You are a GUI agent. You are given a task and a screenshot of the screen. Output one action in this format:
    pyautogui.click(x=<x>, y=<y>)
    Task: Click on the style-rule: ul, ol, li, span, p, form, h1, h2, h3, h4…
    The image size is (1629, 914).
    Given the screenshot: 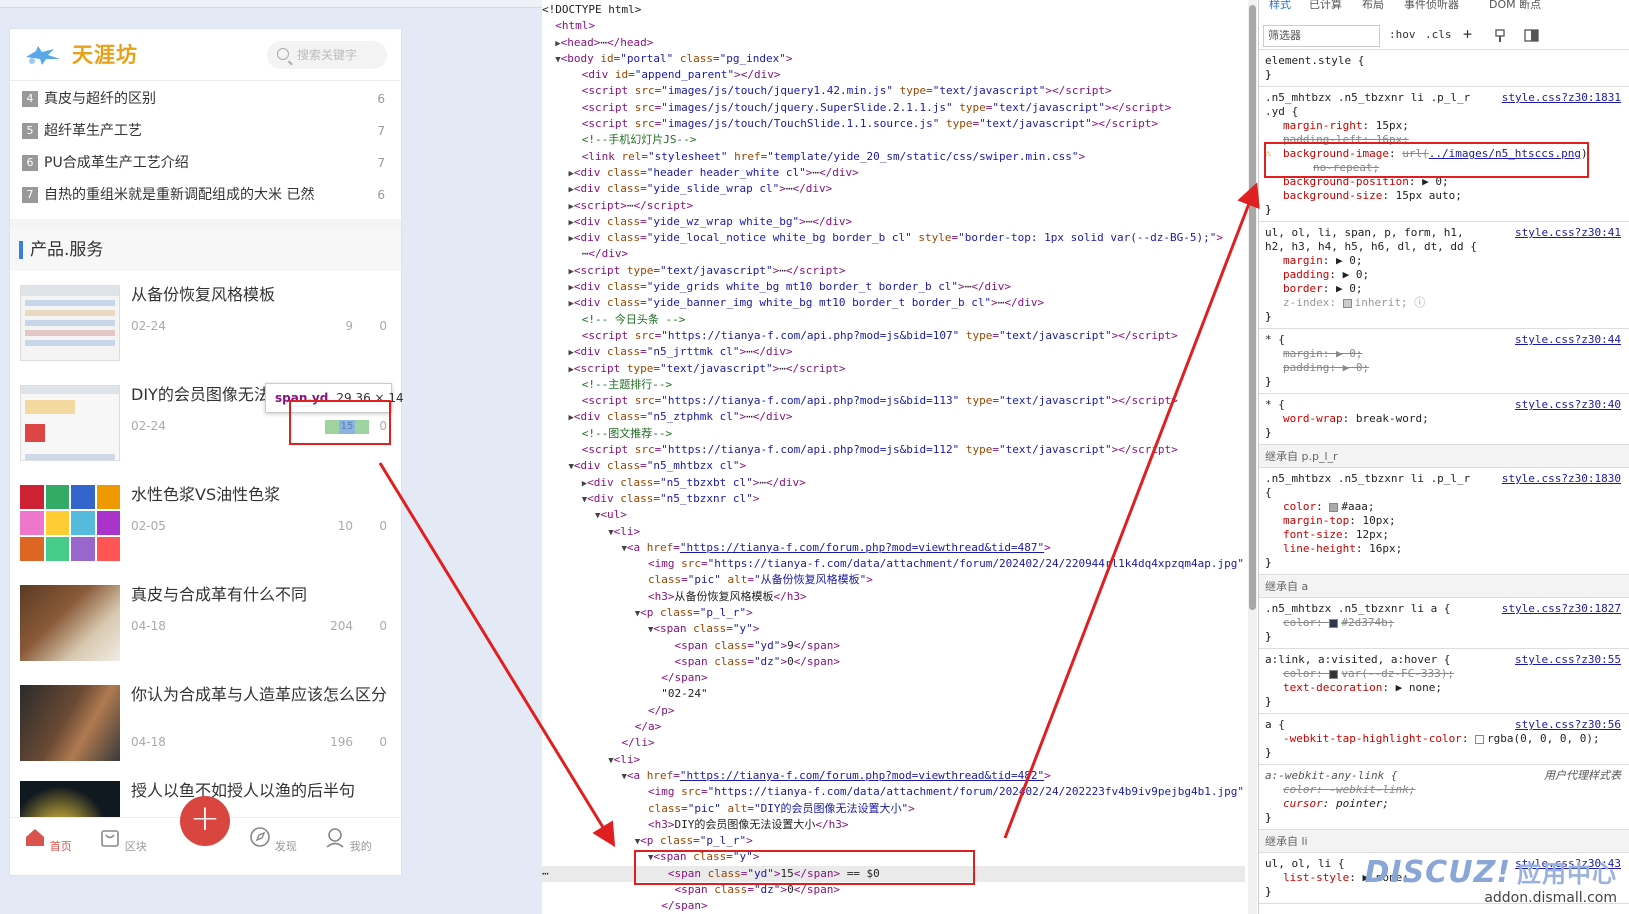 What is the action you would take?
    pyautogui.click(x=1444, y=275)
    